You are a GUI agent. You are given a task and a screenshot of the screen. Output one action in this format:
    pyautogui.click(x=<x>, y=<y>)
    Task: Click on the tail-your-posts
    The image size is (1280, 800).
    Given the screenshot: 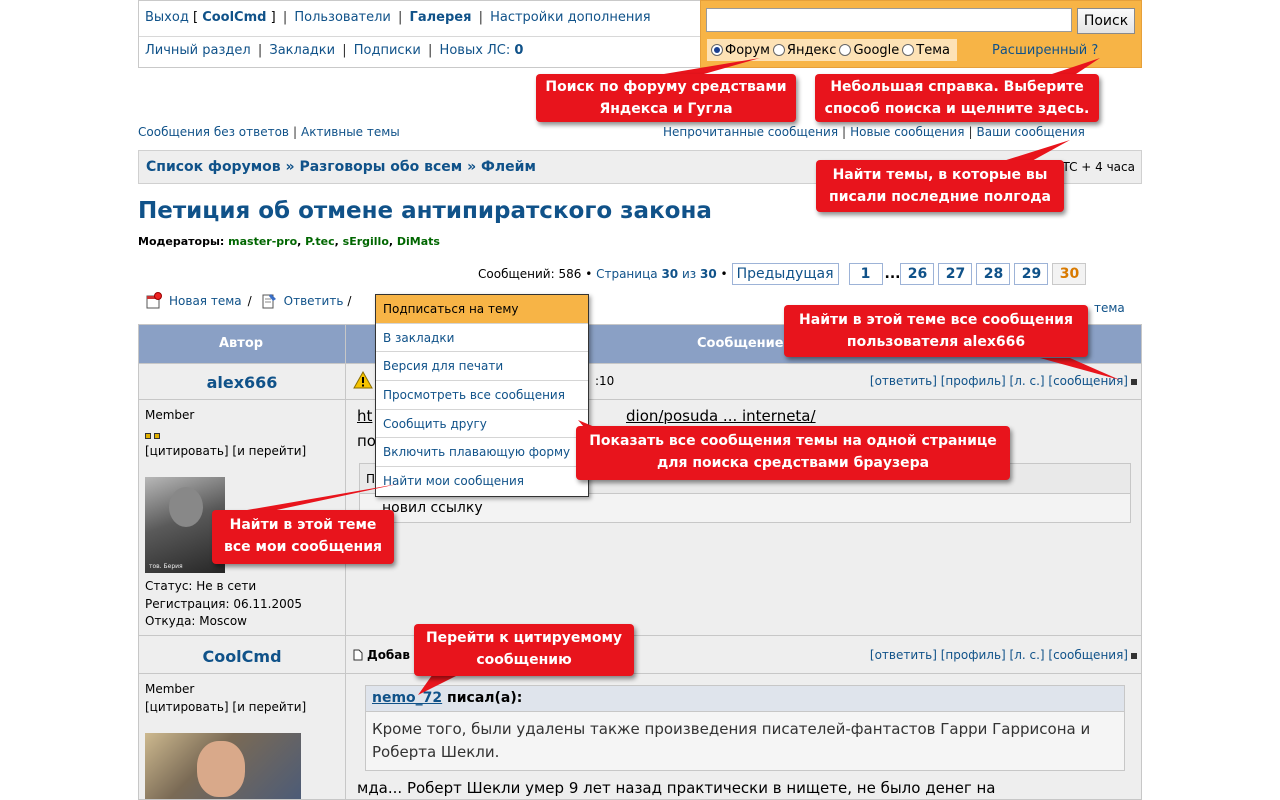 What is the action you would take?
    pyautogui.click(x=1035, y=151)
    